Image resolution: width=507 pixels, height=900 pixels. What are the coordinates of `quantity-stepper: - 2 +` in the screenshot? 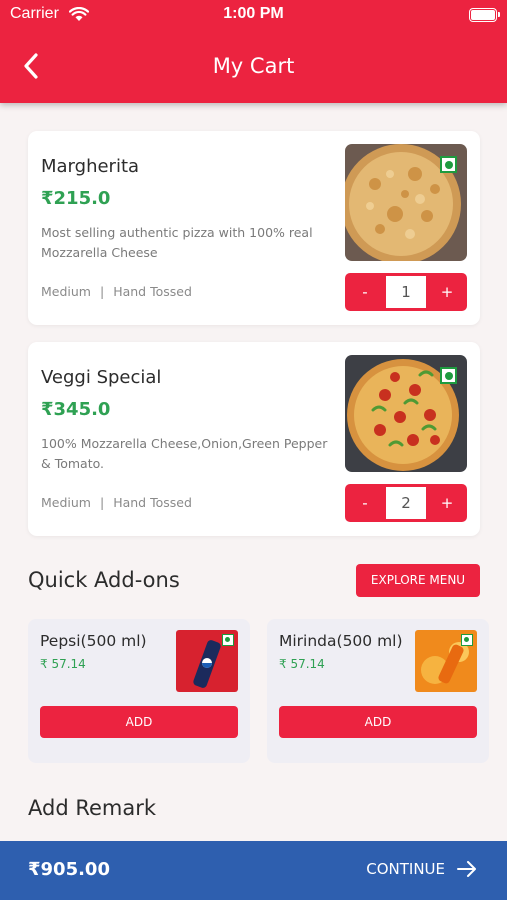 It's located at (406, 503).